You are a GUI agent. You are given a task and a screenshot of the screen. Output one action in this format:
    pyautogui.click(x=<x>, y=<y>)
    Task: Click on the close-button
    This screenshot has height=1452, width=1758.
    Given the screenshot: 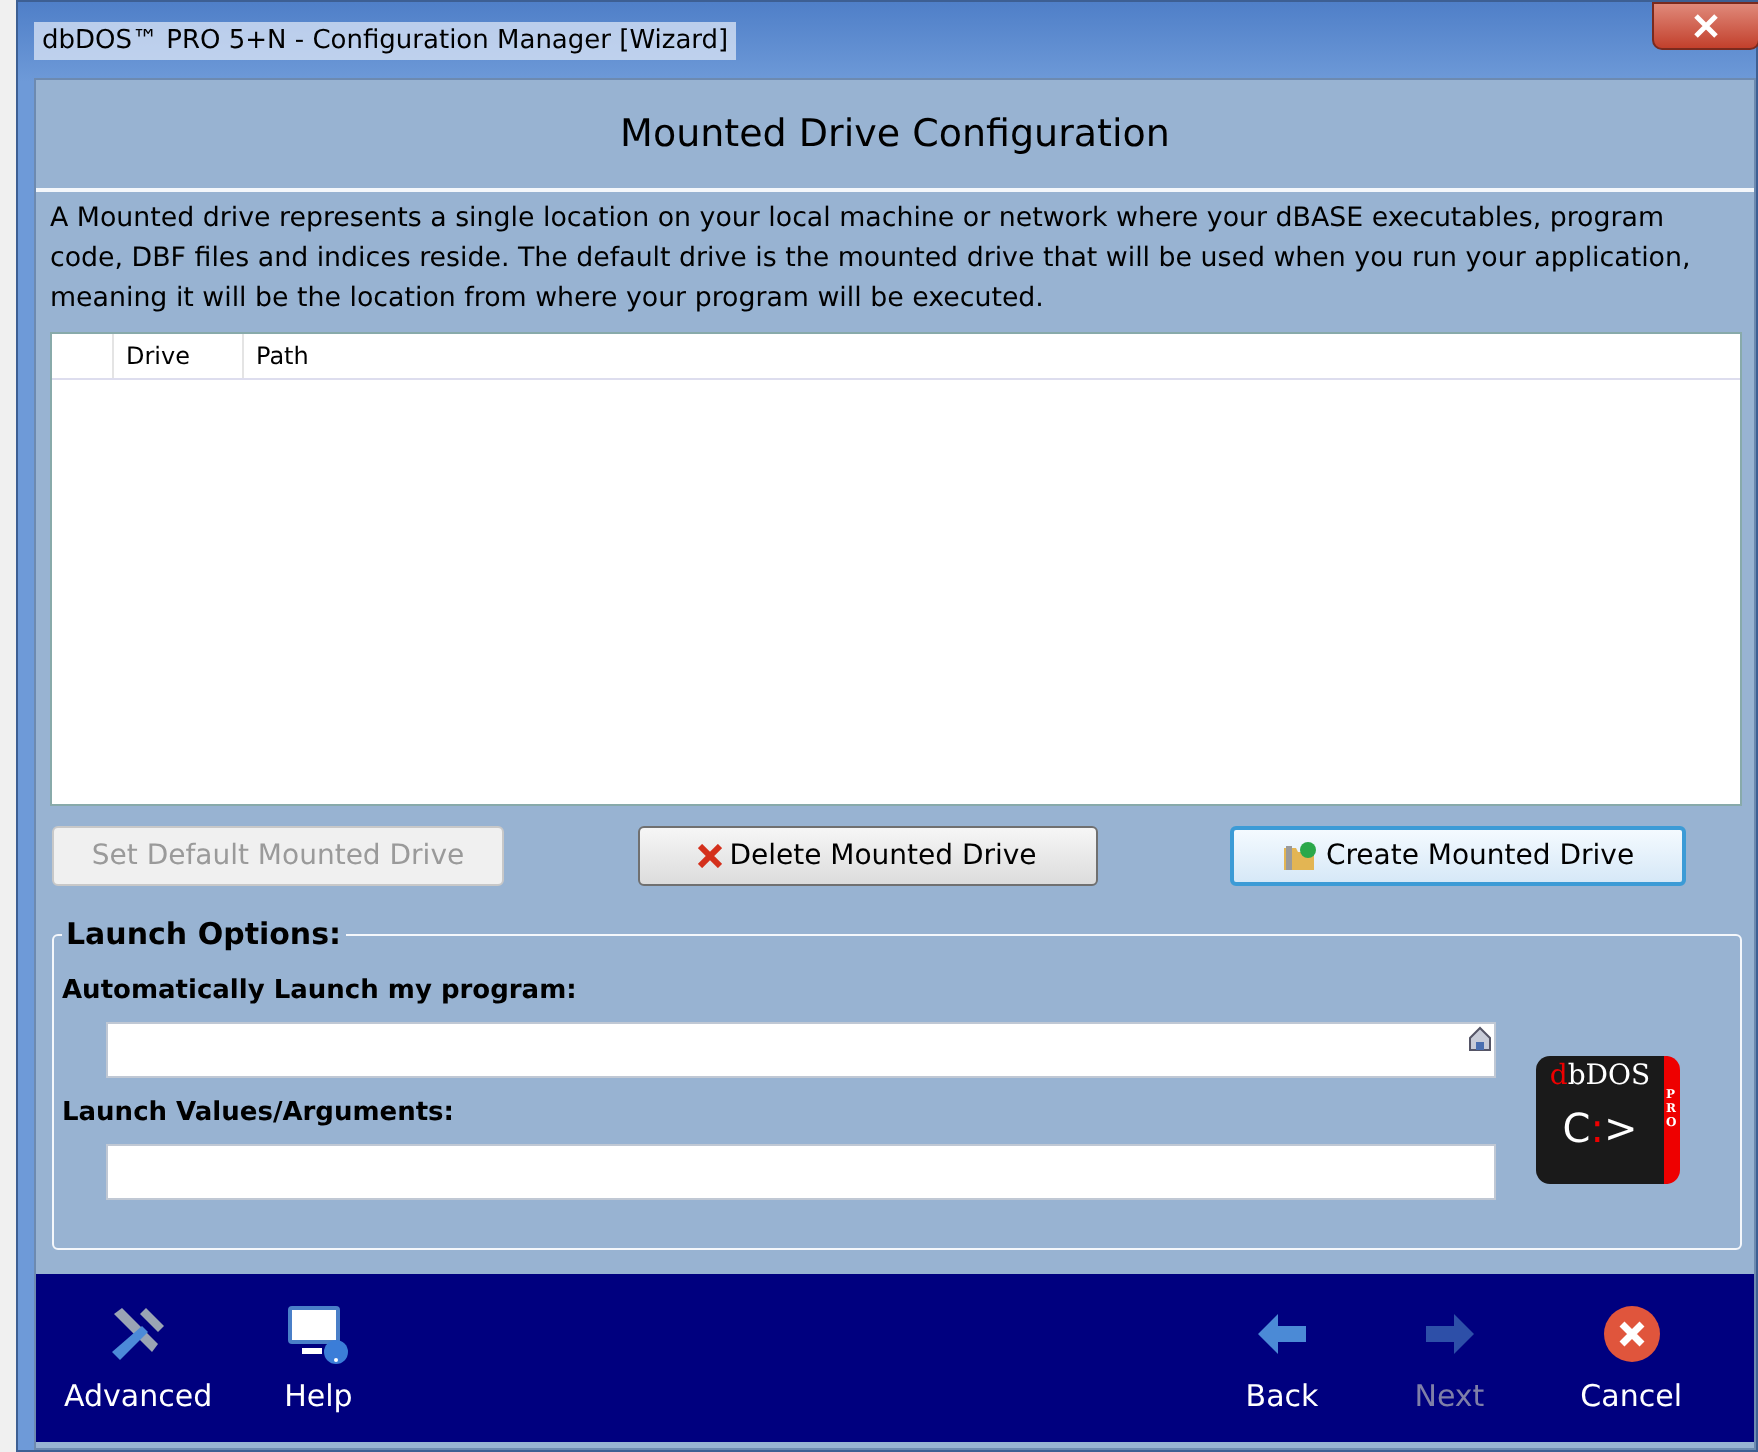 What is the action you would take?
    pyautogui.click(x=1705, y=26)
    